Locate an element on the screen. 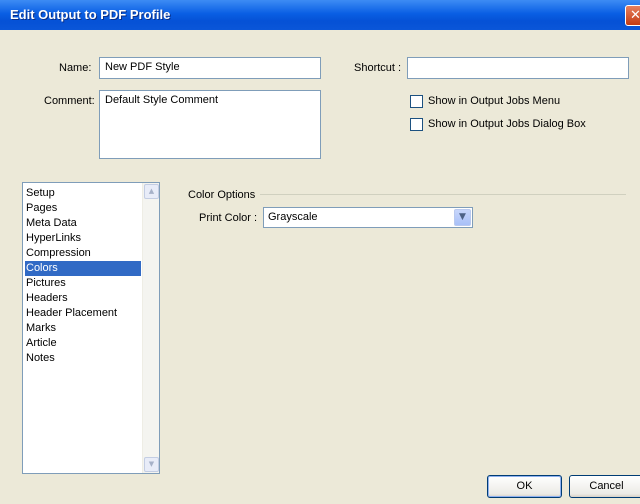 The image size is (640, 504). list-item-header-placement: Header Placement is located at coordinates (83, 313).